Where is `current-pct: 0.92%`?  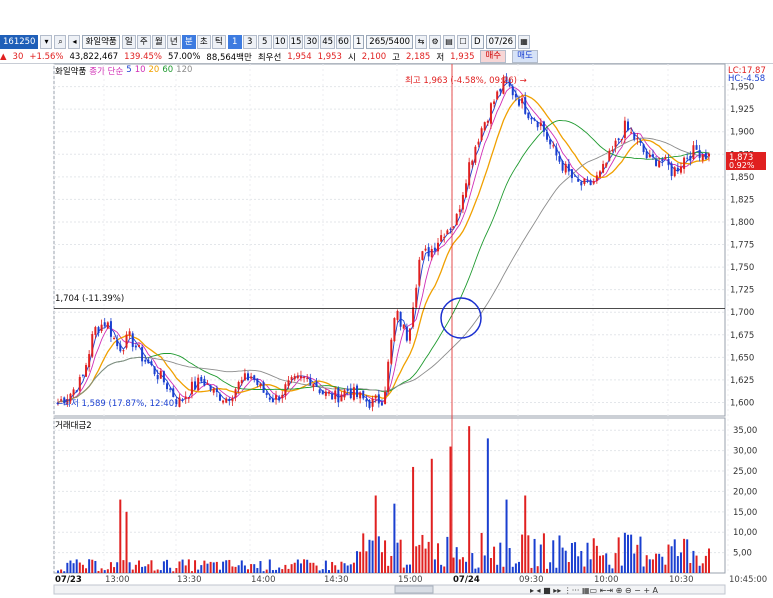
current-pct: 0.92% is located at coordinates (742, 165).